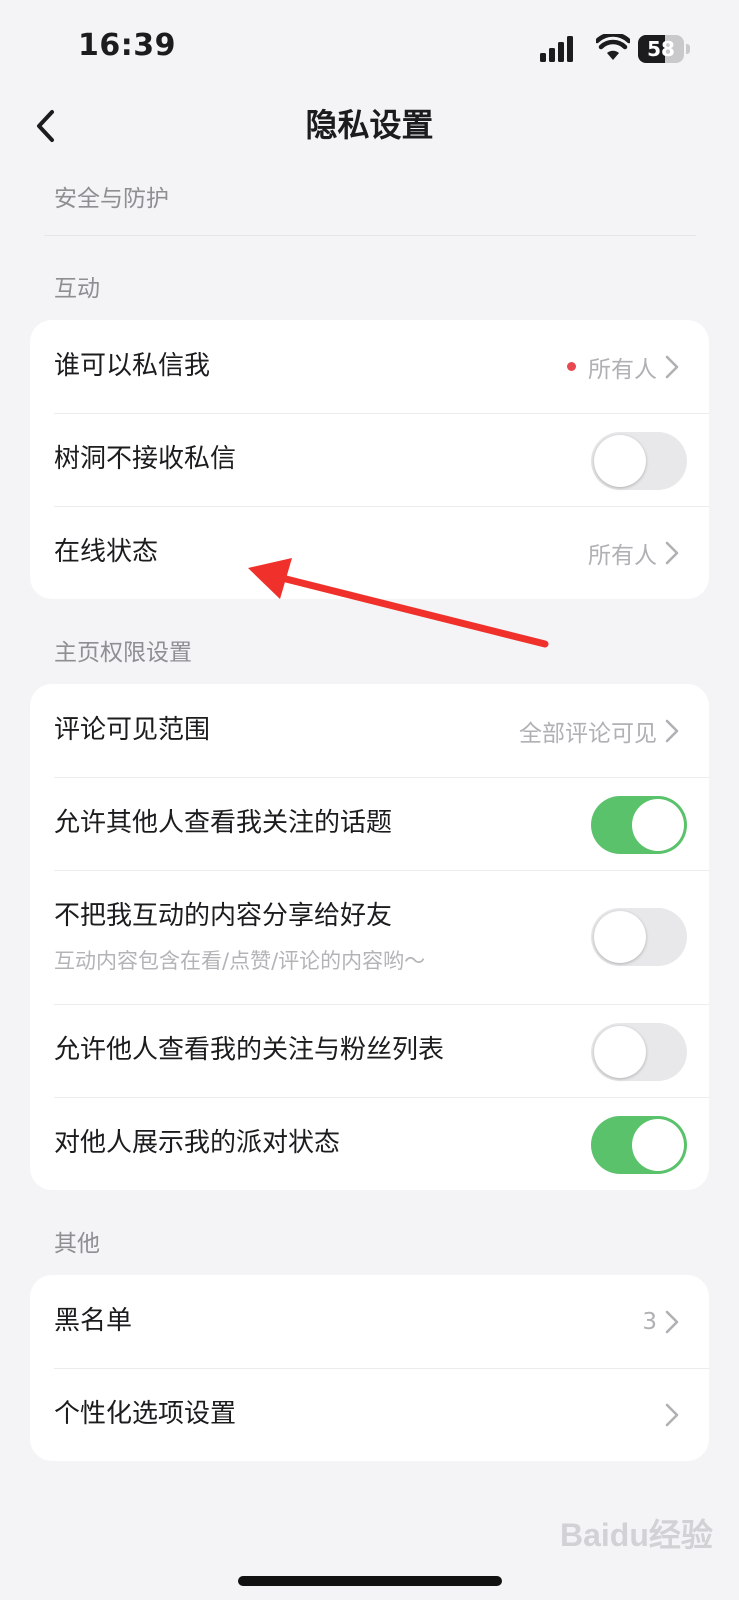  I want to click on section-title-interaction: 互动, so click(77, 289).